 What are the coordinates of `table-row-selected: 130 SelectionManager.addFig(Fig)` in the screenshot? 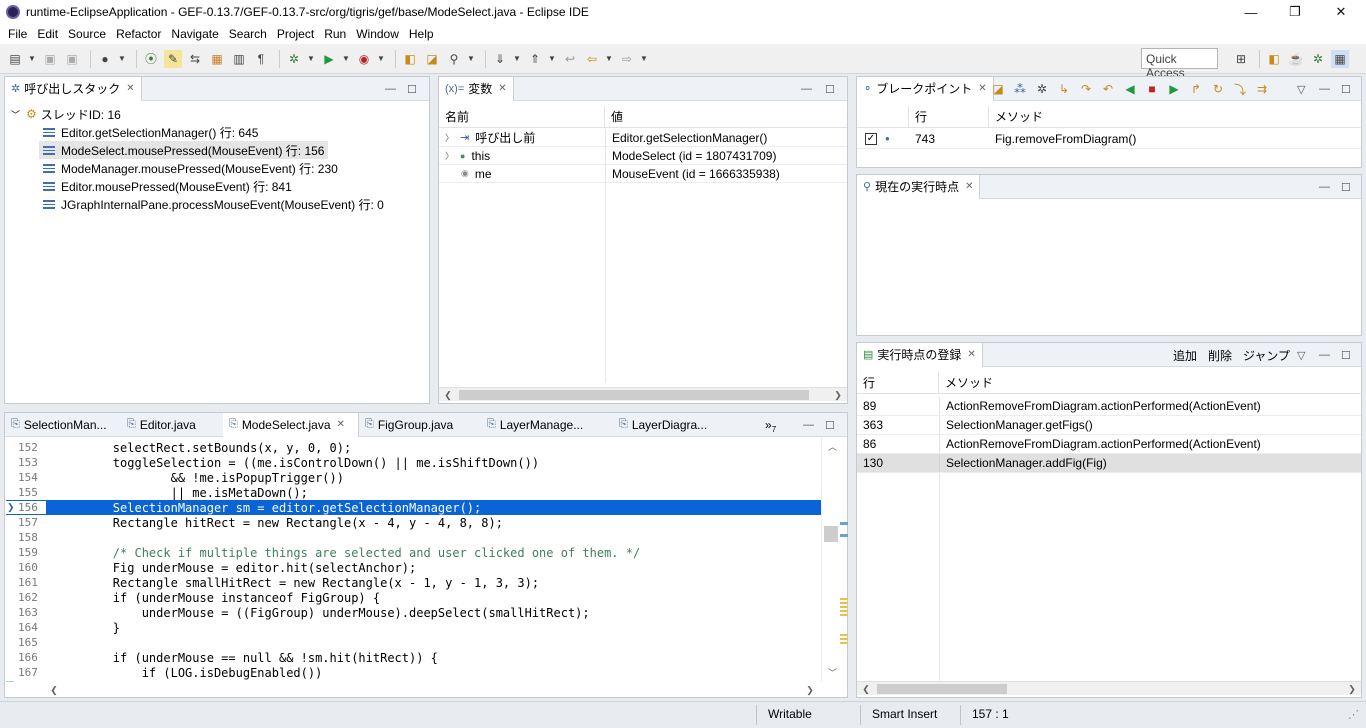 It's located at (1109, 463).